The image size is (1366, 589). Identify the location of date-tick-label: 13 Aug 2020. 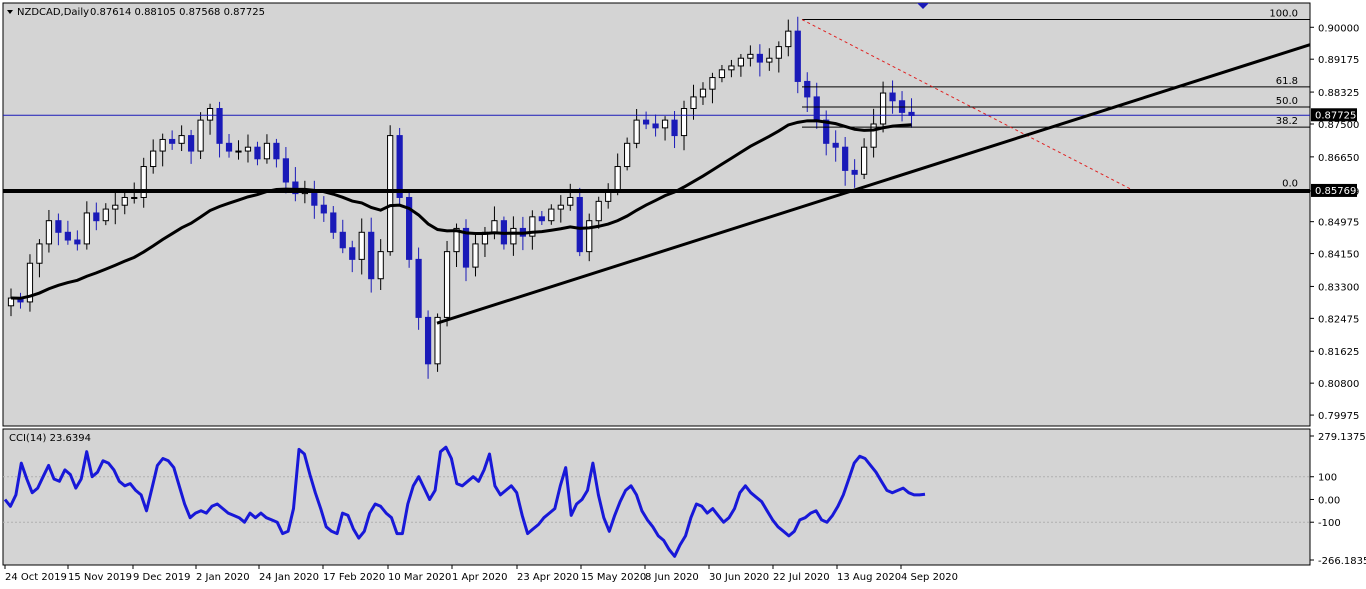
(869, 577).